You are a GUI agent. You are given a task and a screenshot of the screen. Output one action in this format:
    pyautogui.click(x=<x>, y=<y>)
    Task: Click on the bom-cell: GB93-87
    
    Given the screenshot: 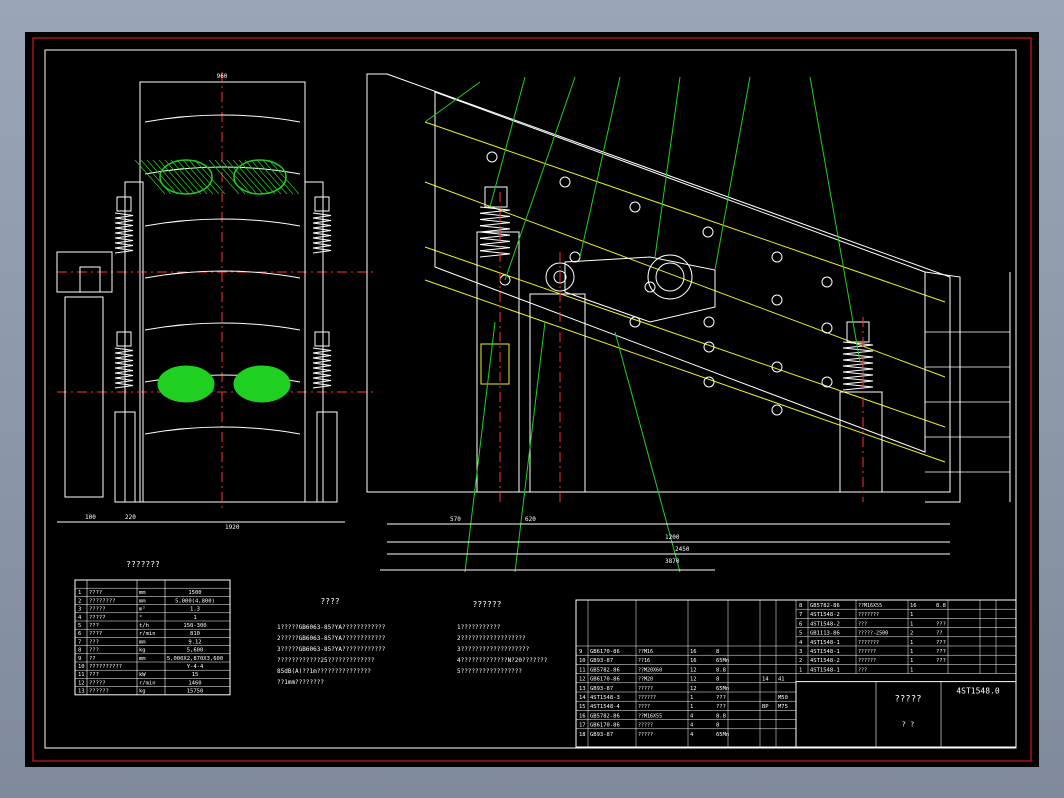 What is the action you would take?
    pyautogui.click(x=601, y=661)
    